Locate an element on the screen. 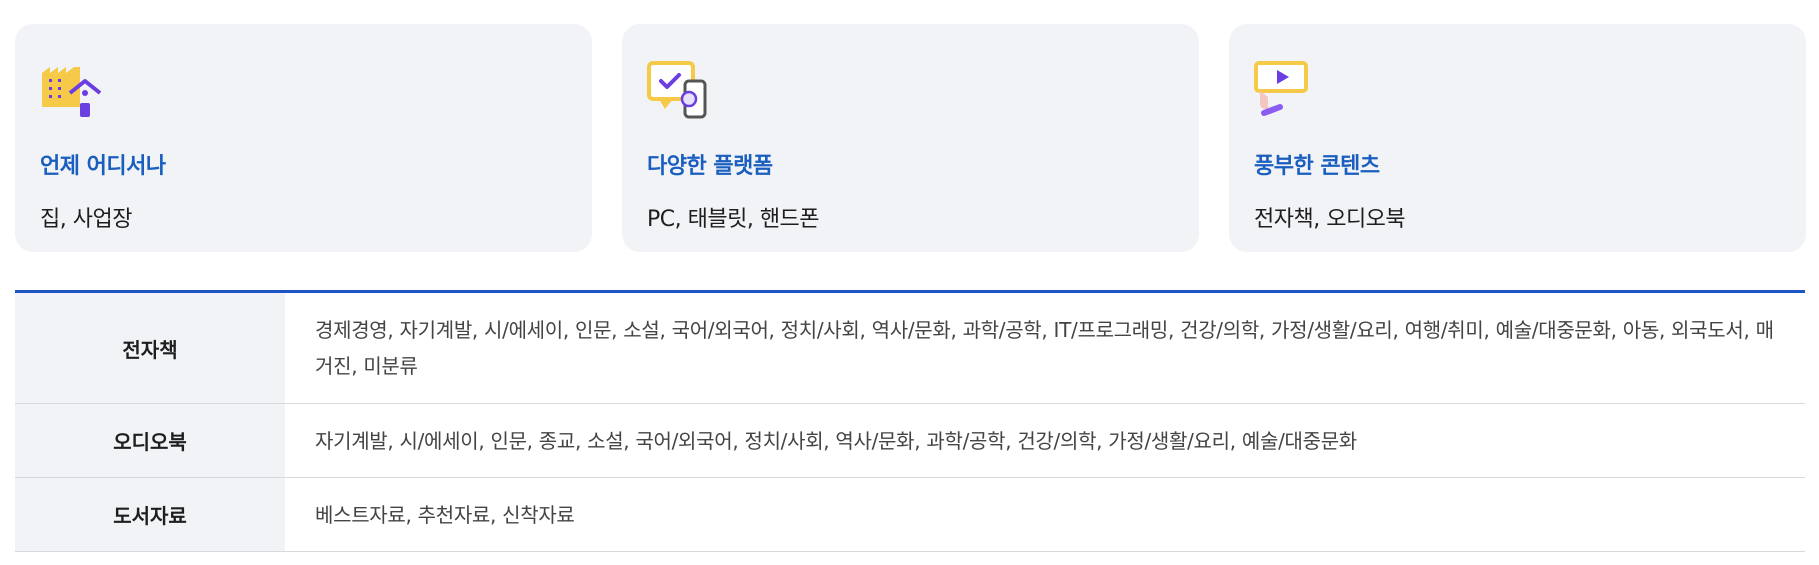  row-header-audiobook: 오디오북 is located at coordinates (150, 440).